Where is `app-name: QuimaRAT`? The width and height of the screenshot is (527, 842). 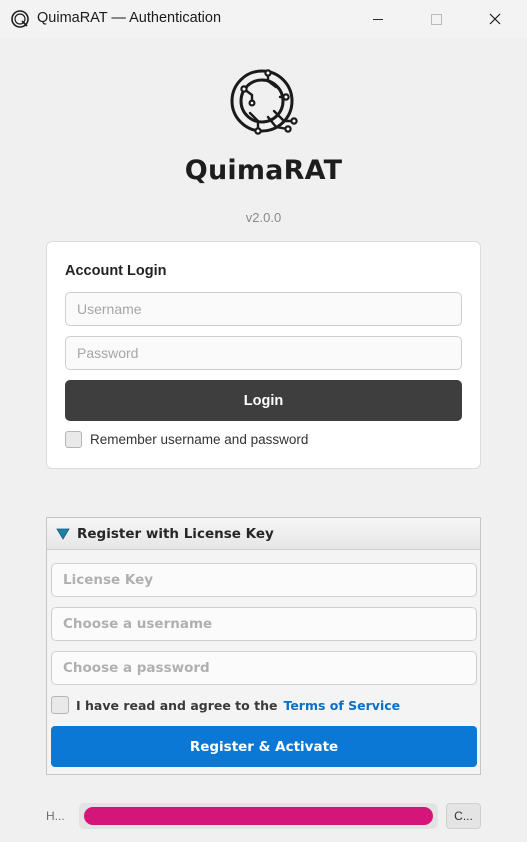
app-name: QuimaRAT is located at coordinates (263, 170).